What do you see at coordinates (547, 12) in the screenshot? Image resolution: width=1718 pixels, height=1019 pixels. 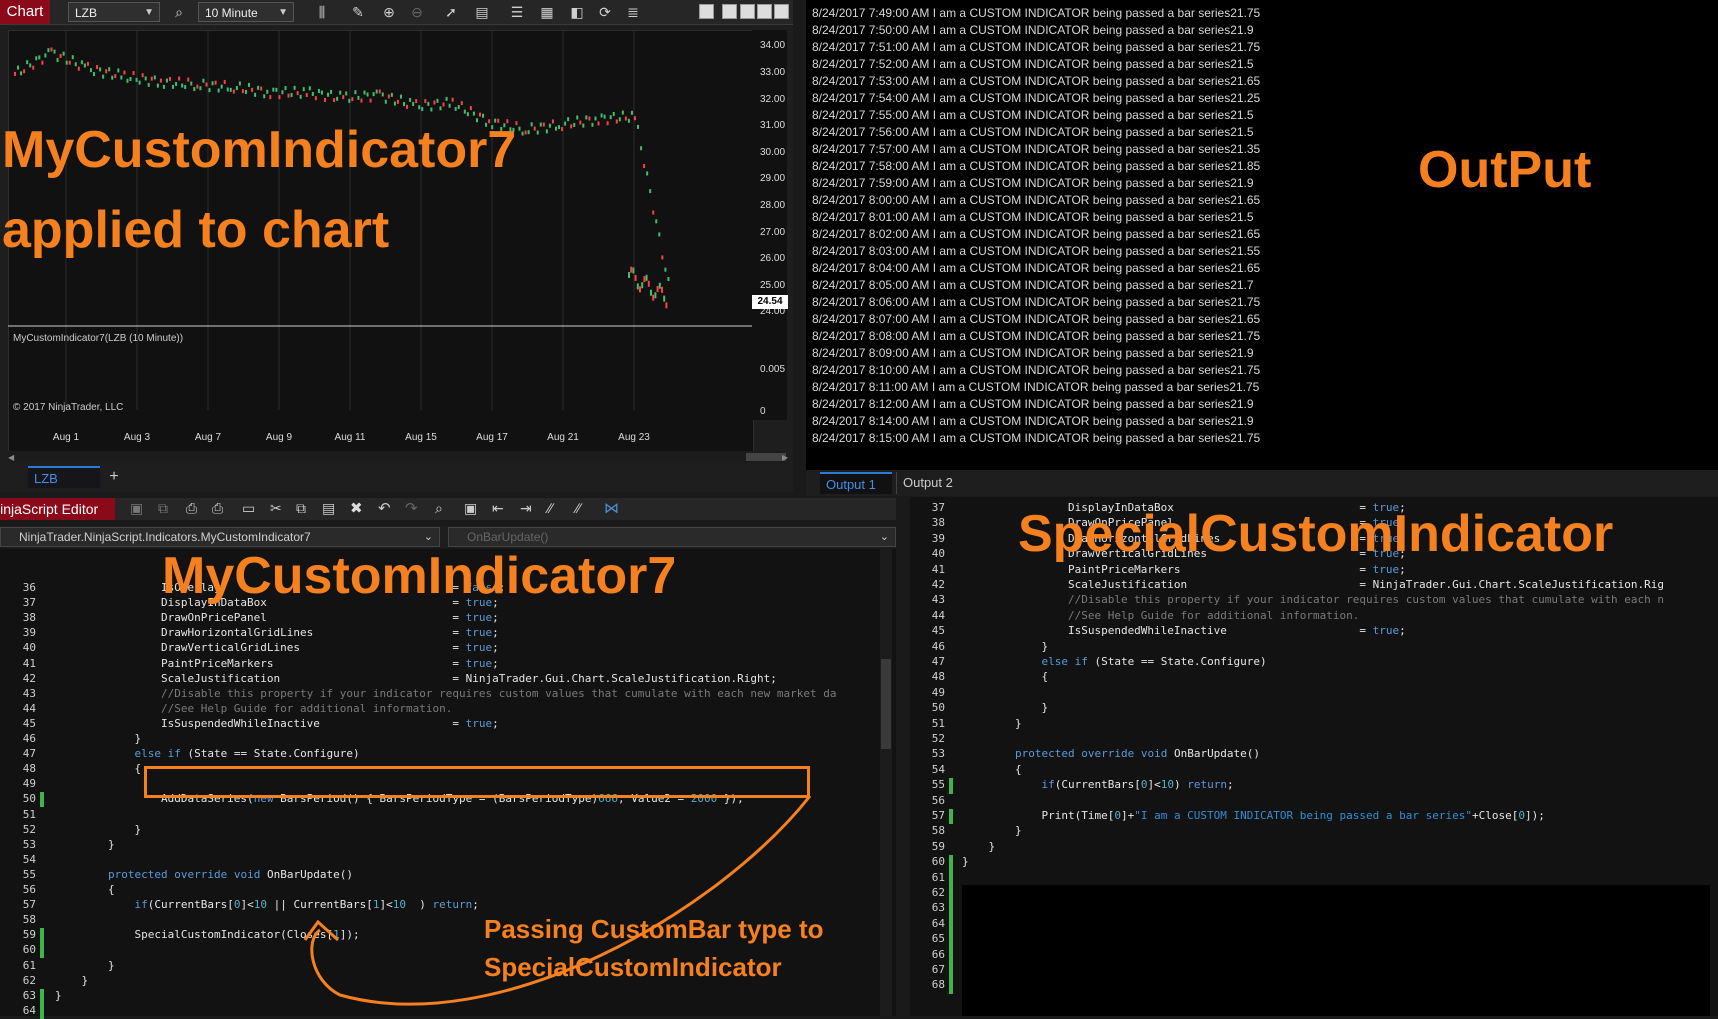 I see `instrument-icon: ▦` at bounding box center [547, 12].